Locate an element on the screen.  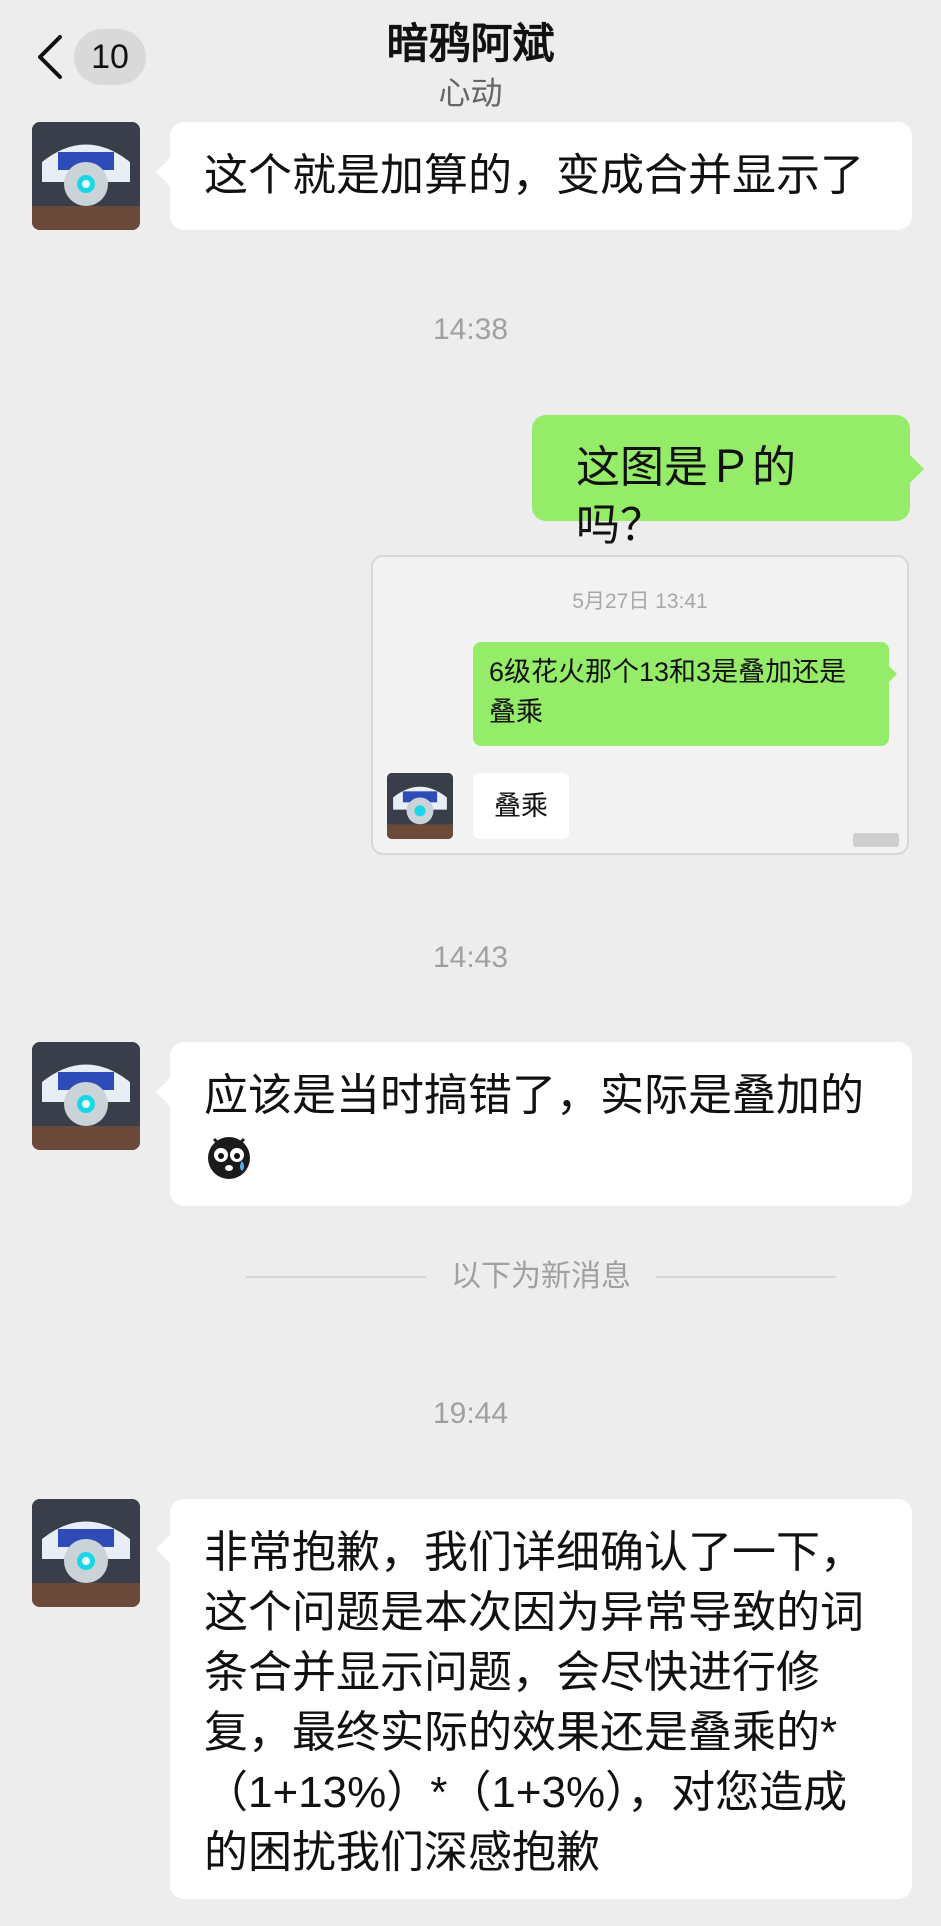
image-timestamp: 5月27日 13:41 is located at coordinates (640, 601).